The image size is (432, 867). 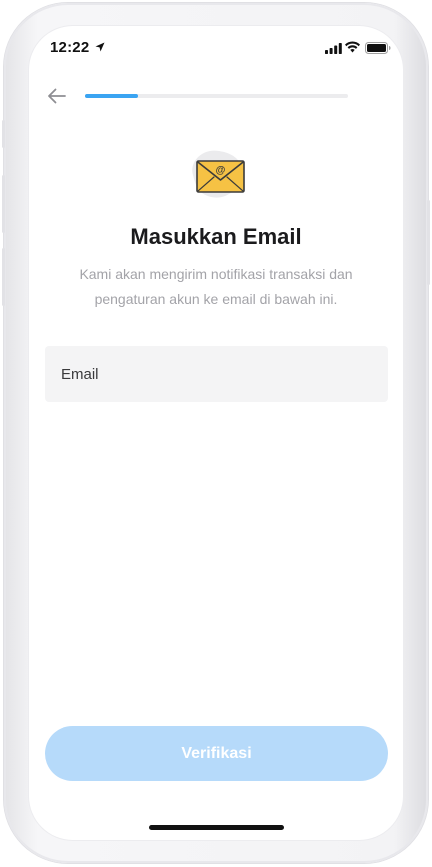 What do you see at coordinates (216, 236) in the screenshot?
I see `page-title: Masukkan Email` at bounding box center [216, 236].